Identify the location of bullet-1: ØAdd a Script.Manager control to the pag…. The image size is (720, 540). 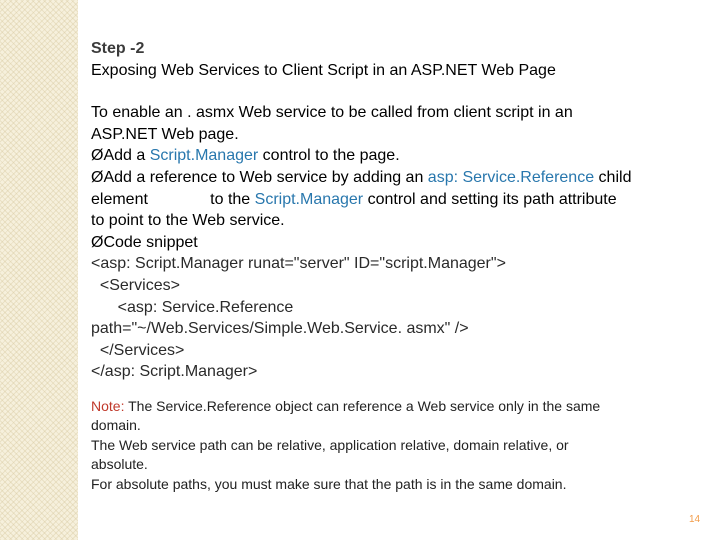
(391, 156).